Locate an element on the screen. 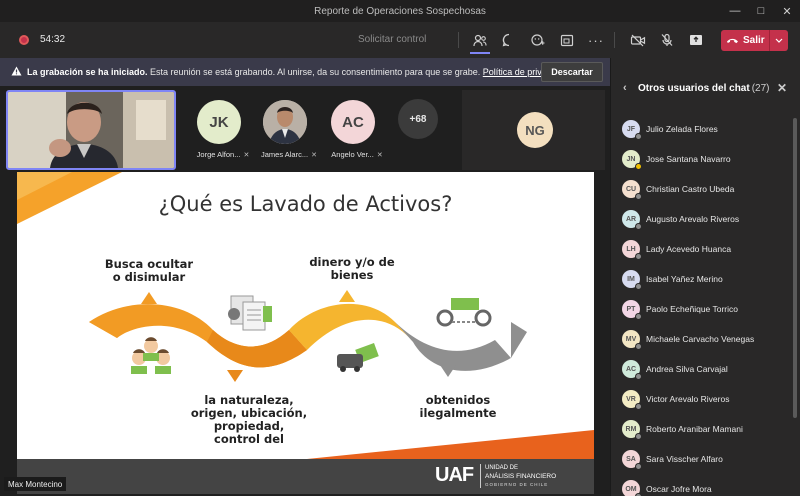  avatar: VR is located at coordinates (632, 400).